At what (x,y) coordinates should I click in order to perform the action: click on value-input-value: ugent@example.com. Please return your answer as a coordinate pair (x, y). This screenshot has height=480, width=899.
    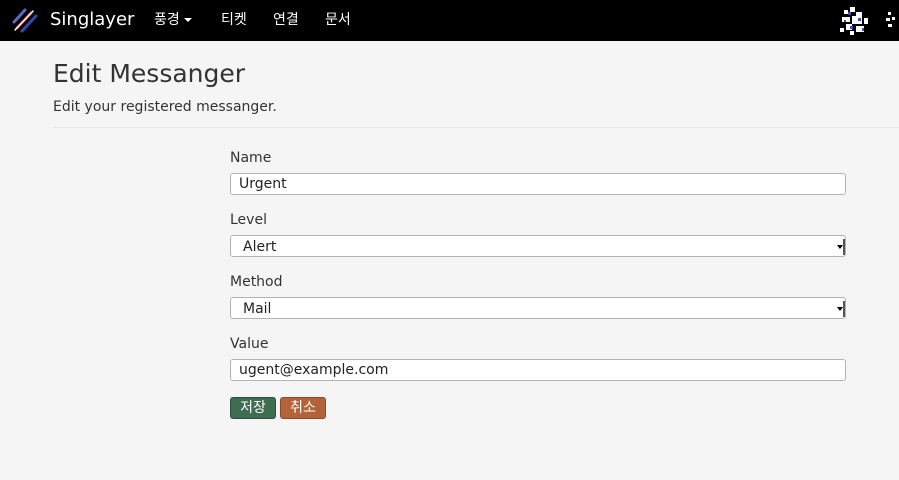
    Looking at the image, I should click on (314, 370).